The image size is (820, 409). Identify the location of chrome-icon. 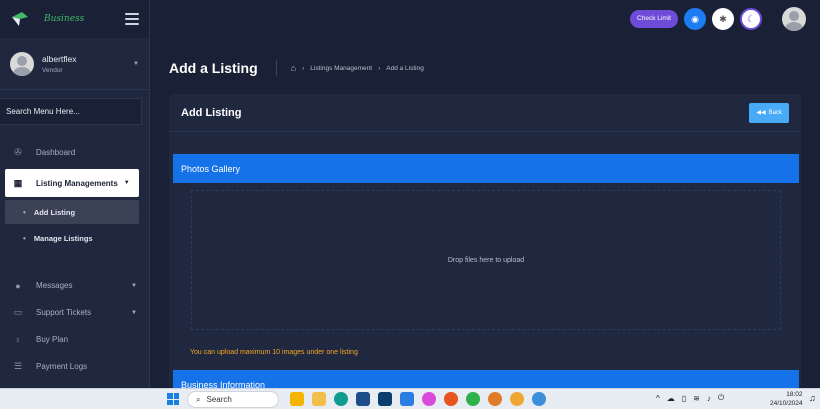
(451, 399).